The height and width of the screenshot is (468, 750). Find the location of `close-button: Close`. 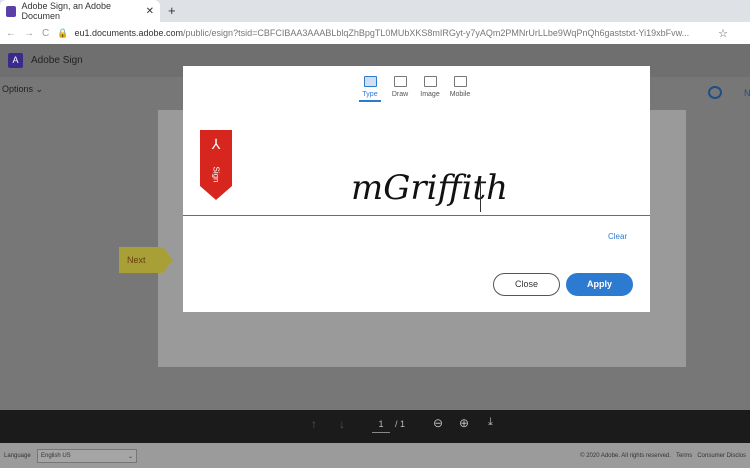

close-button: Close is located at coordinates (526, 284).